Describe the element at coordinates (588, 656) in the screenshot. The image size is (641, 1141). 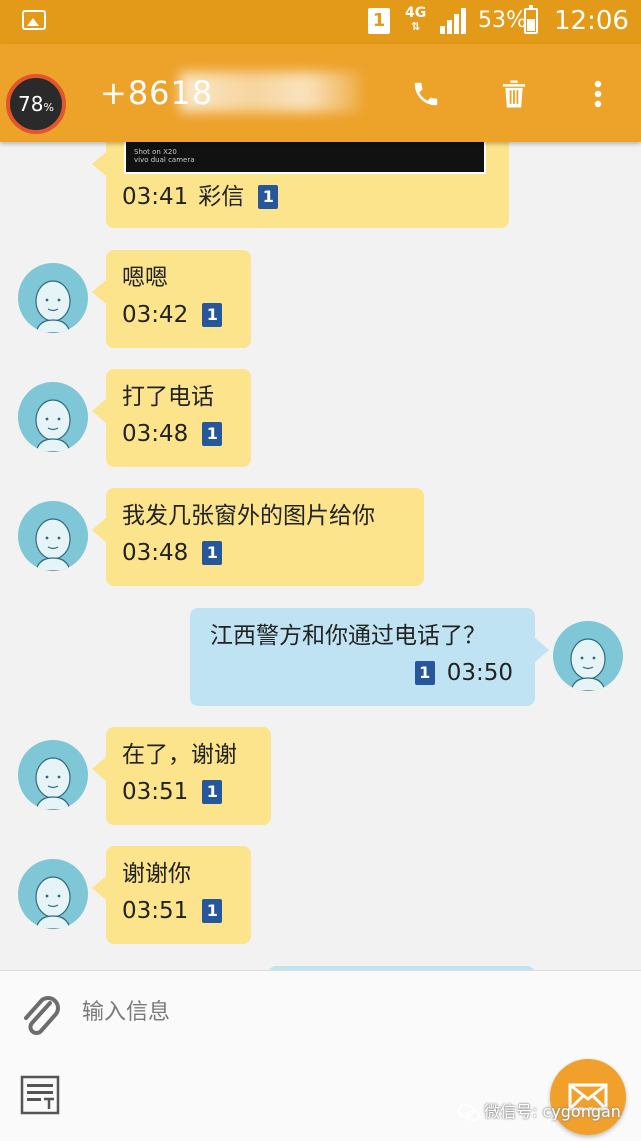
I see `my-avatar-icon` at that location.